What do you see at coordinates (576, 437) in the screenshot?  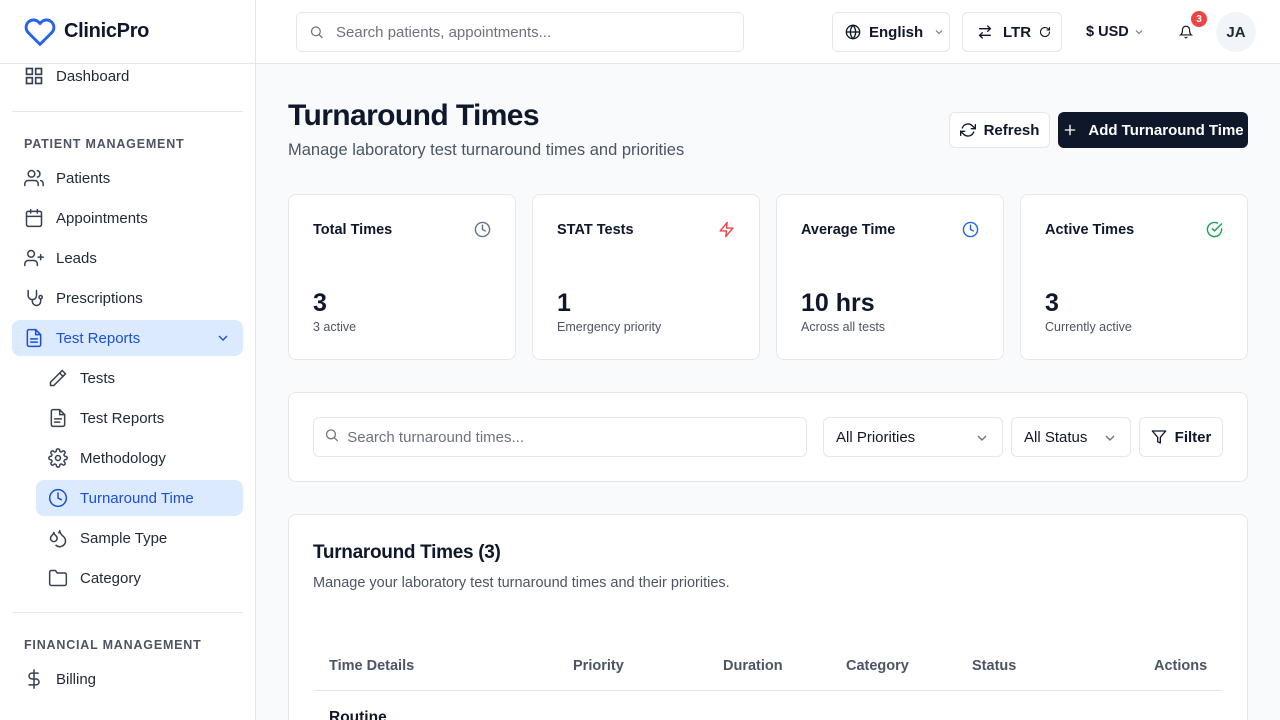 I see `turnaround-search-input` at bounding box center [576, 437].